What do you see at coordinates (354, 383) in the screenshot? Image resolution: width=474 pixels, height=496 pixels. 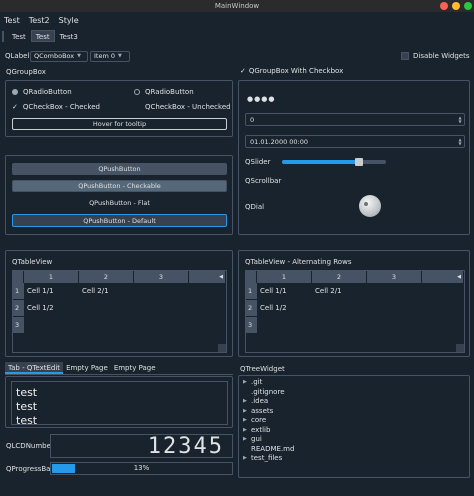 I see `tree-item: ▶ .git` at bounding box center [354, 383].